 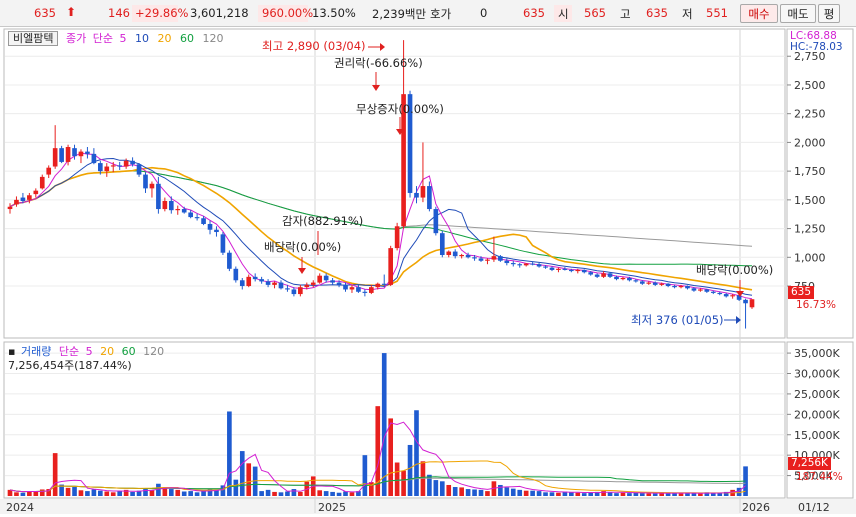 What do you see at coordinates (816, 47) in the screenshot?
I see `hc-value: HC:-78.03` at bounding box center [816, 47].